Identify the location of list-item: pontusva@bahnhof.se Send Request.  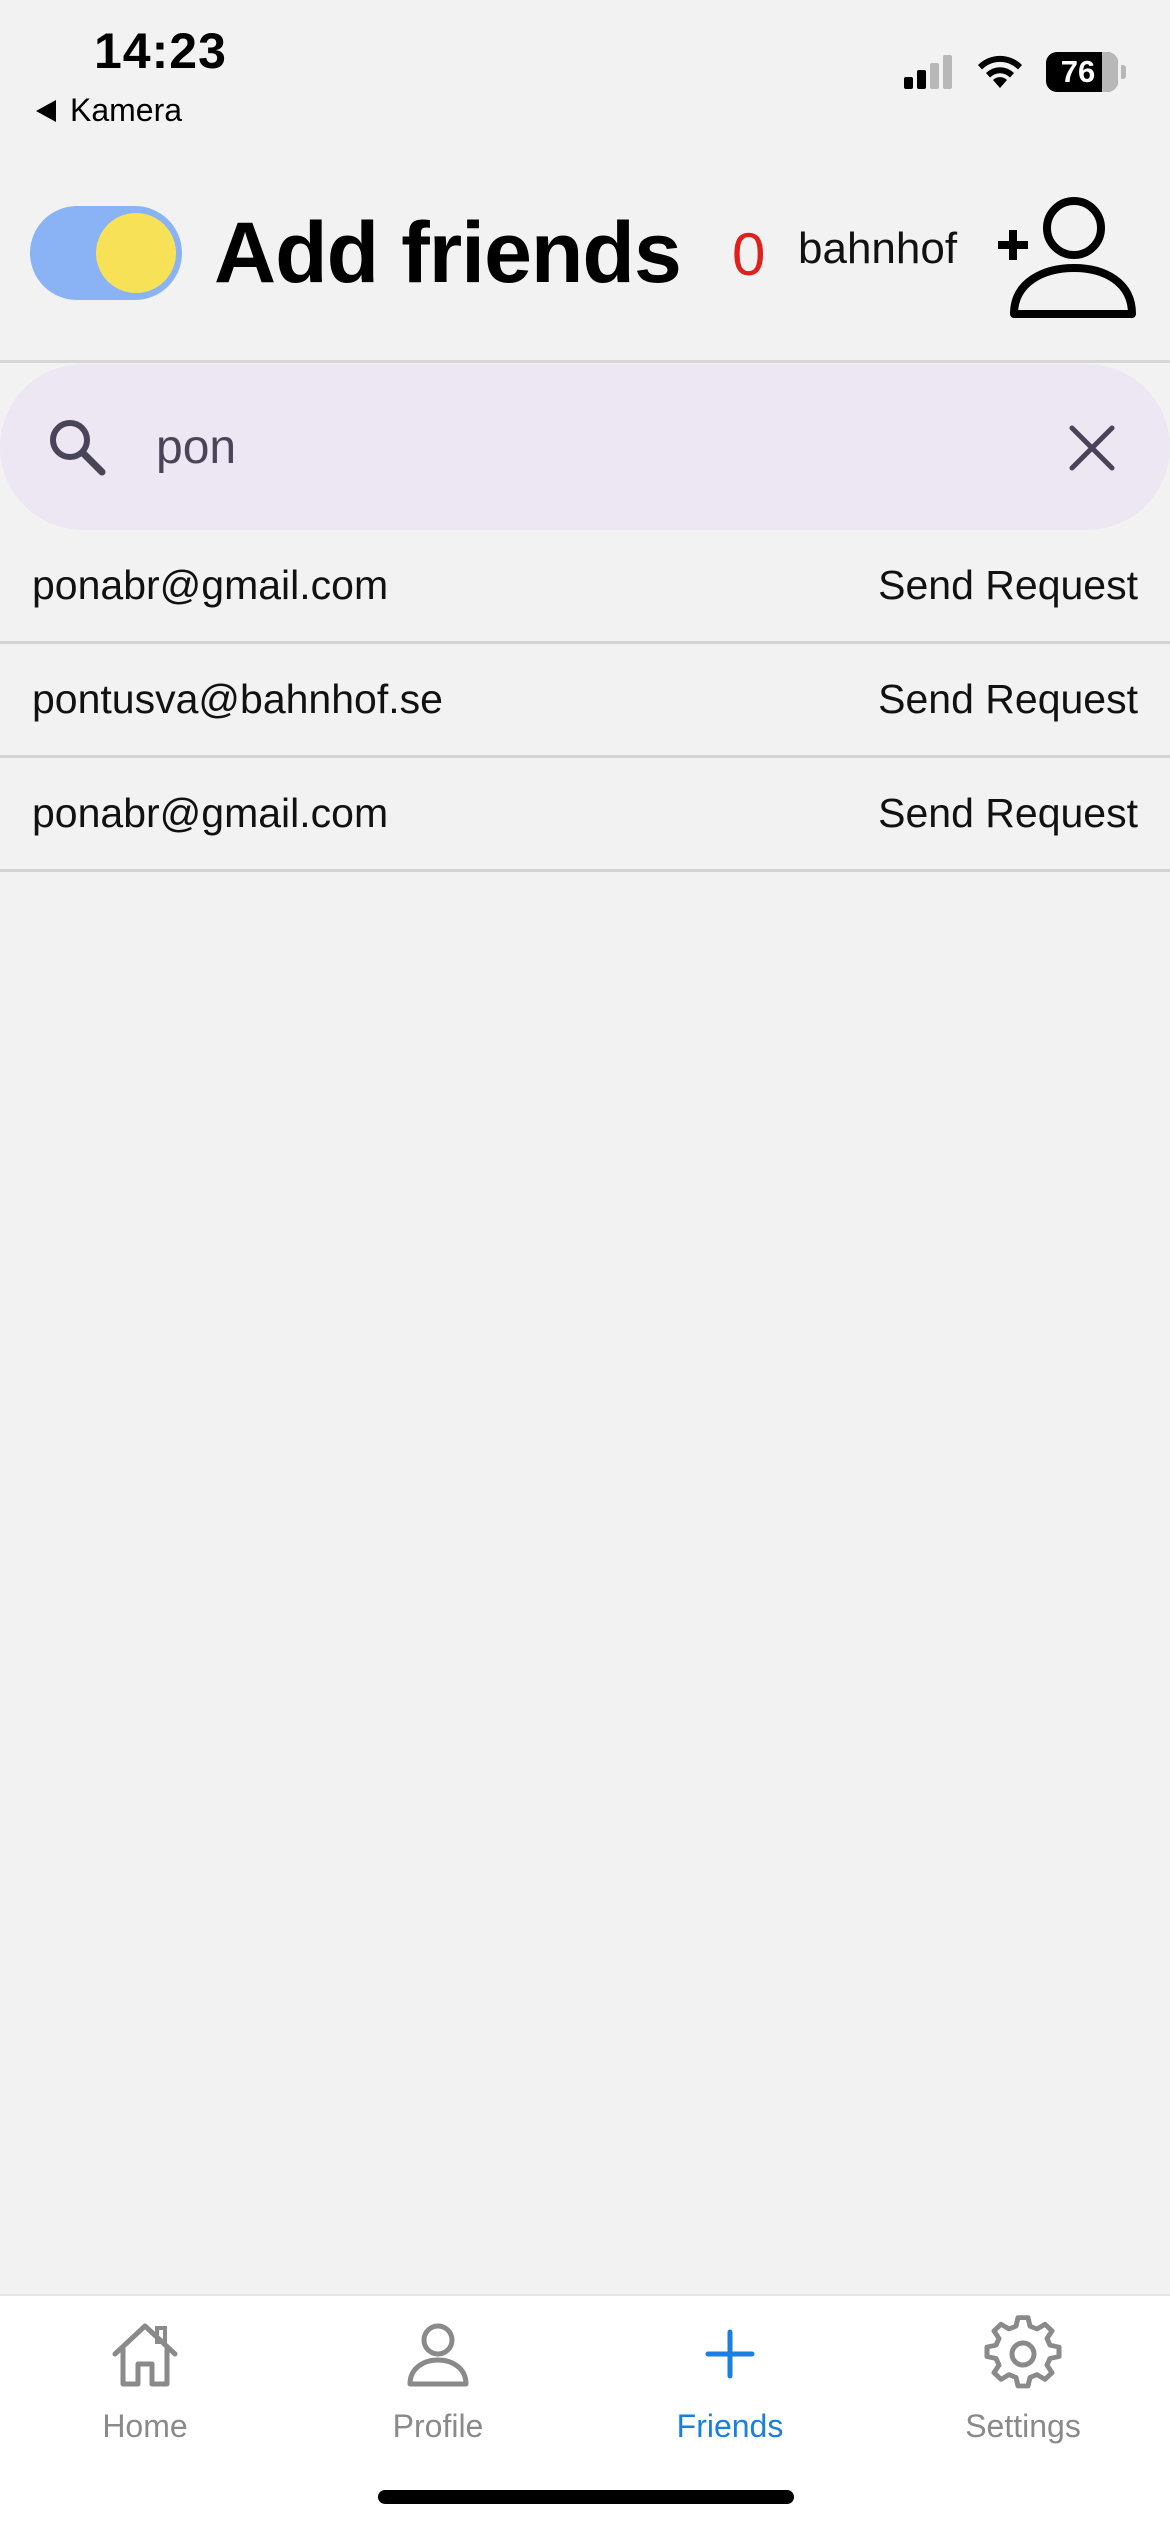
(585, 701).